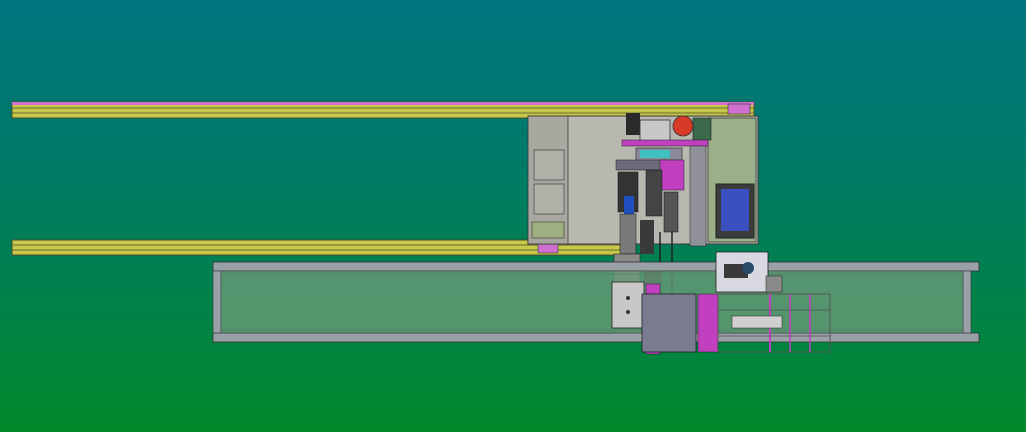 This screenshot has width=1026, height=432. I want to click on lower-frame, so click(596, 302).